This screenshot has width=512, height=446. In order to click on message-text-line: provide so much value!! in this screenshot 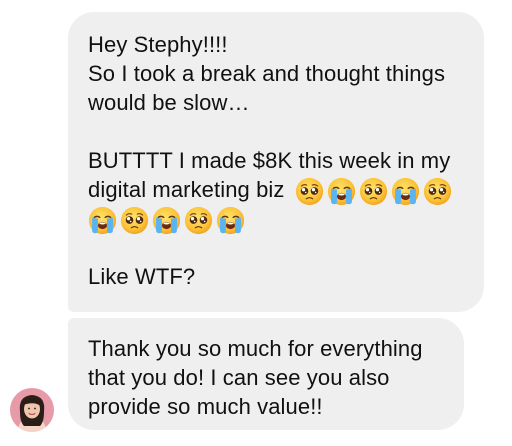, I will do `click(205, 406)`.